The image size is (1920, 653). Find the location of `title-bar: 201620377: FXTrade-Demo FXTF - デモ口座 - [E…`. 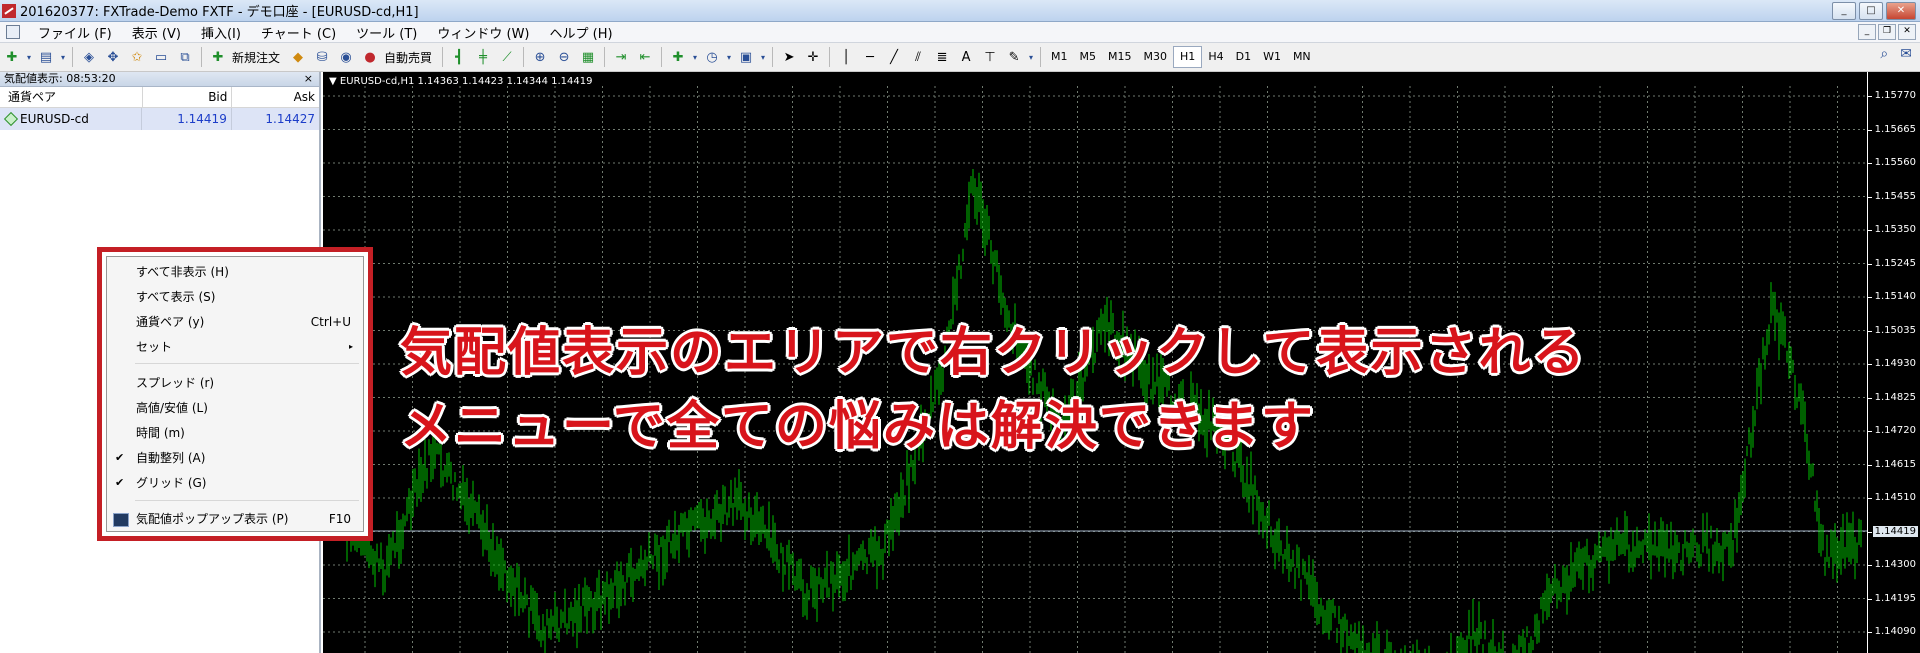

title-bar: 201620377: FXTrade-Demo FXTF - デモ口座 - [E… is located at coordinates (960, 11).